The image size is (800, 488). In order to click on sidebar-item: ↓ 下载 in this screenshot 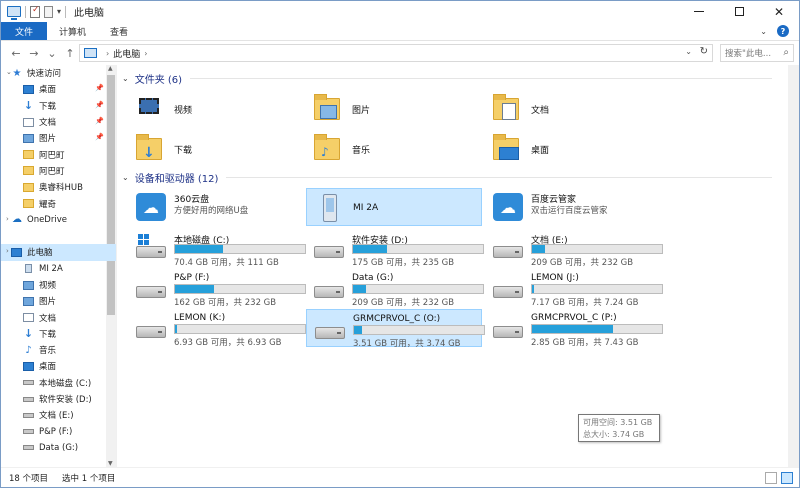, I will do `click(58, 334)`.